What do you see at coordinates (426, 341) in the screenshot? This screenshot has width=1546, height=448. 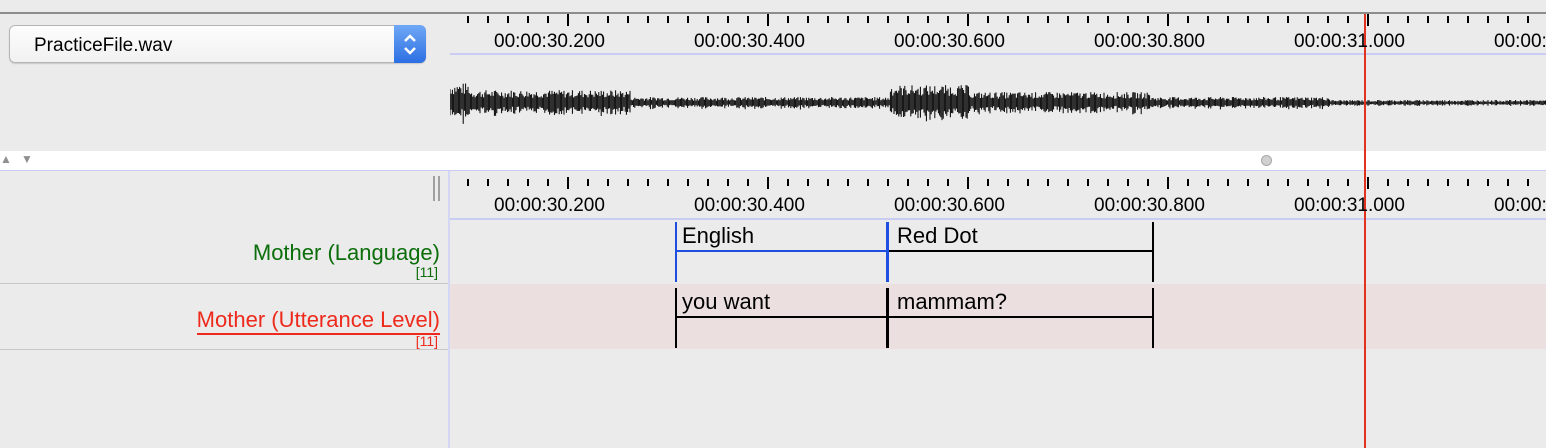 I see `tier-count-mother-utterance: [11]` at bounding box center [426, 341].